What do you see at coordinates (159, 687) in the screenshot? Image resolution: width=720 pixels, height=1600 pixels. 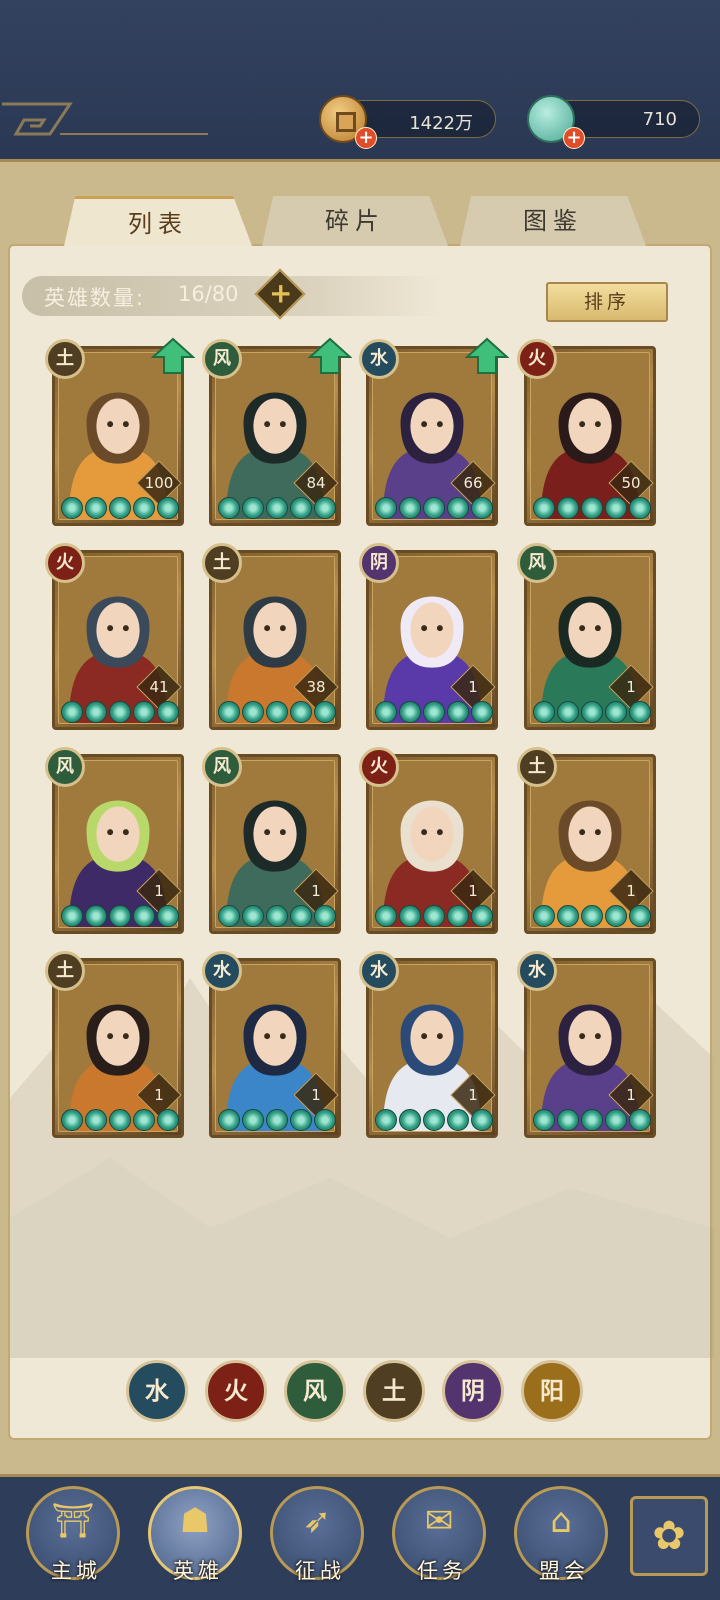 I see `hero-level: 41` at bounding box center [159, 687].